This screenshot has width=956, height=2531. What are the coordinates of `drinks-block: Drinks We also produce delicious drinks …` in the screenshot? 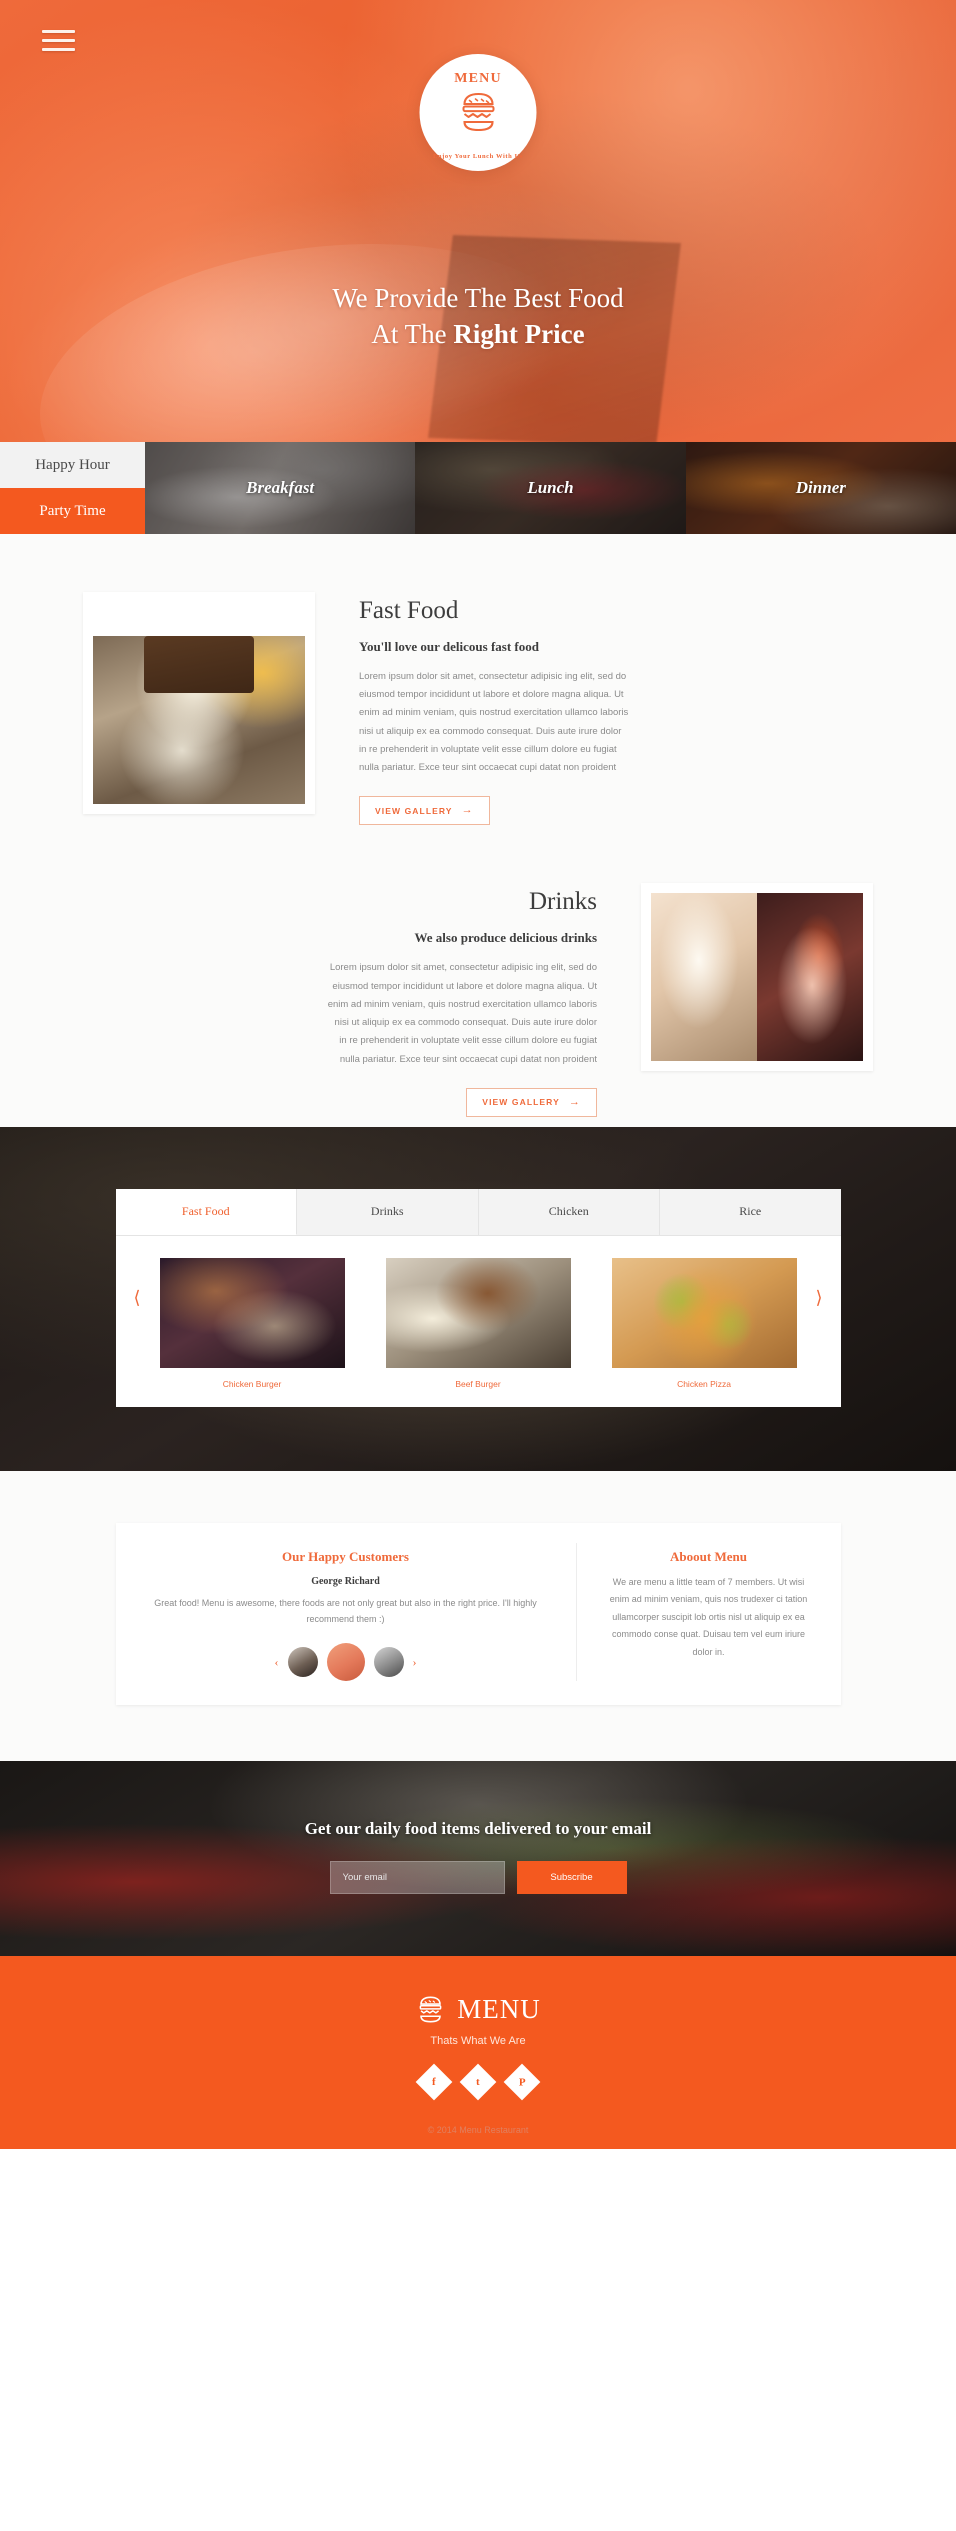 It's located at (478, 1000).